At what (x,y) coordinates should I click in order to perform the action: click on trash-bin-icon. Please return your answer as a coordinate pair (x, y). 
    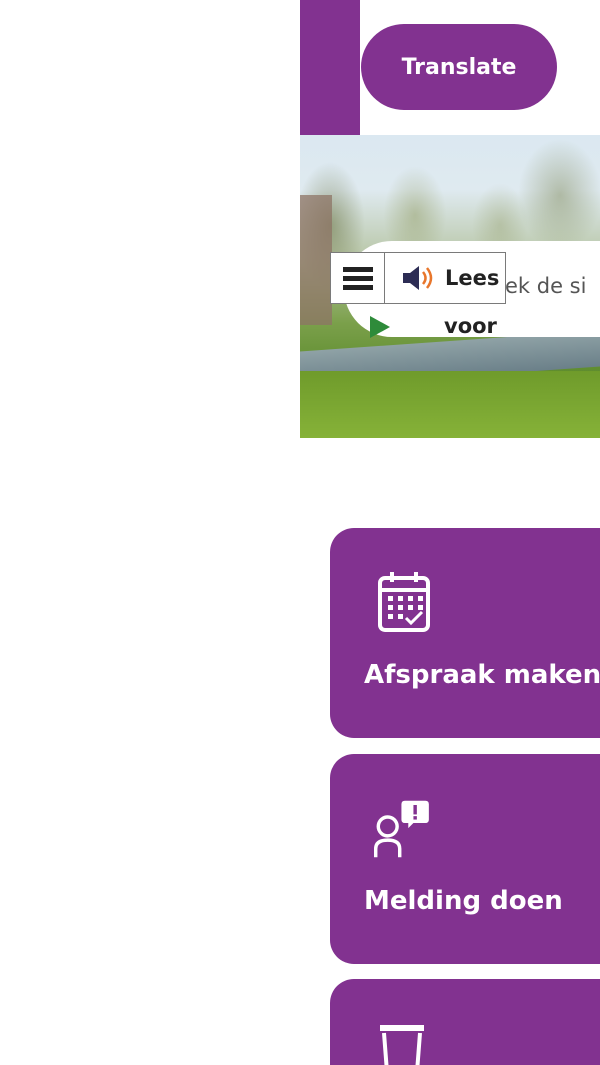
    Looking at the image, I should click on (402, 1045).